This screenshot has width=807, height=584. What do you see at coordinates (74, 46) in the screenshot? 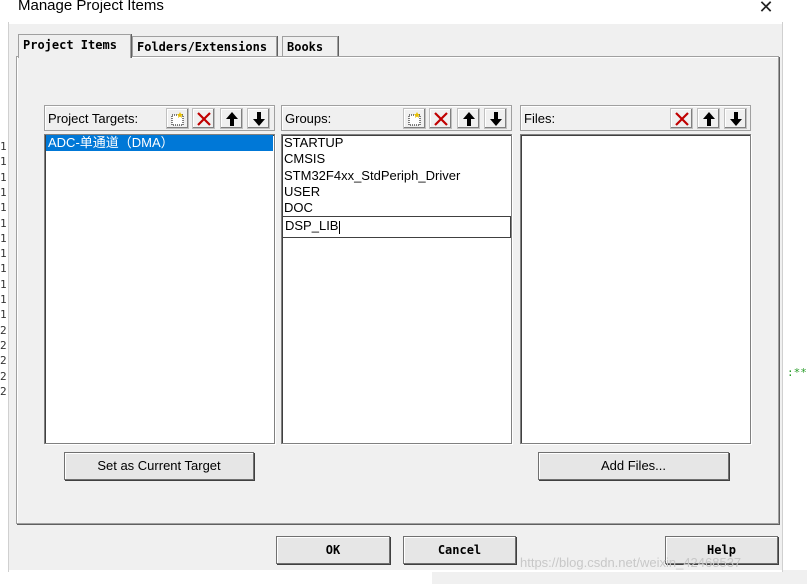
I see `tab-project-items: Project Items` at bounding box center [74, 46].